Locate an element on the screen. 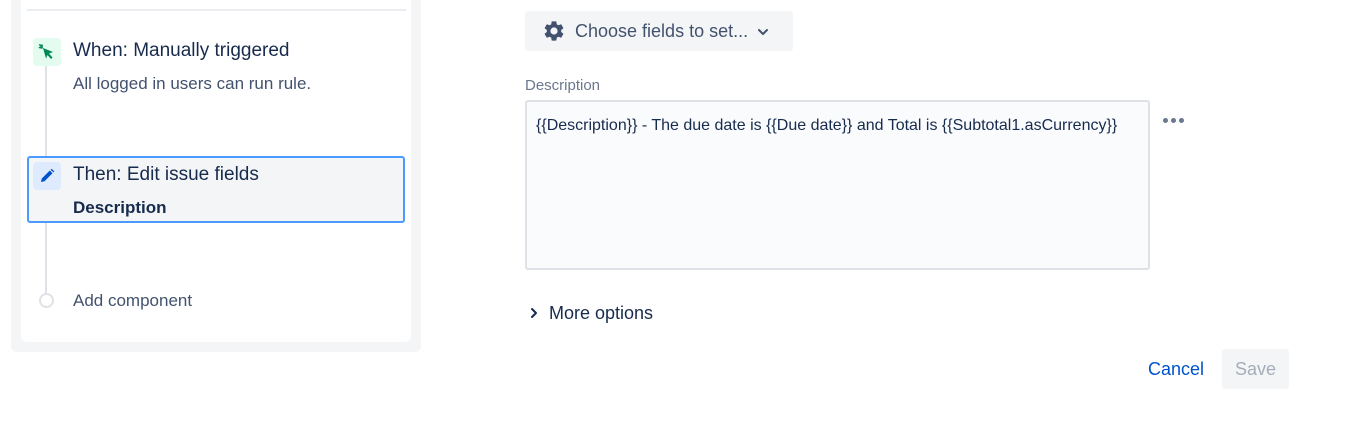  add-component-link: Add component is located at coordinates (132, 301).